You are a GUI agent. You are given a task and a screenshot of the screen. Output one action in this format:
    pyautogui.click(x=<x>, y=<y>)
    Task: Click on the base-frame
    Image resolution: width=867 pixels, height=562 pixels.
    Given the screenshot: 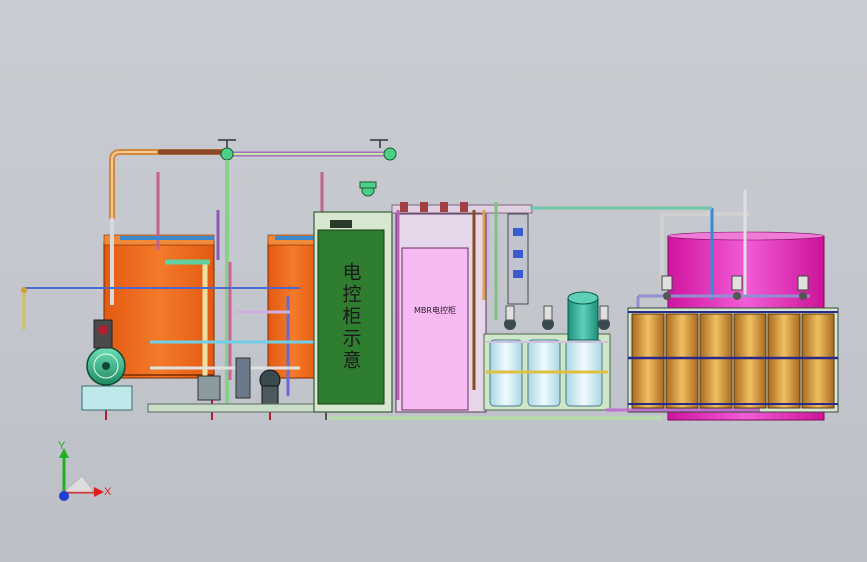 What is the action you would take?
    pyautogui.click(x=234, y=408)
    